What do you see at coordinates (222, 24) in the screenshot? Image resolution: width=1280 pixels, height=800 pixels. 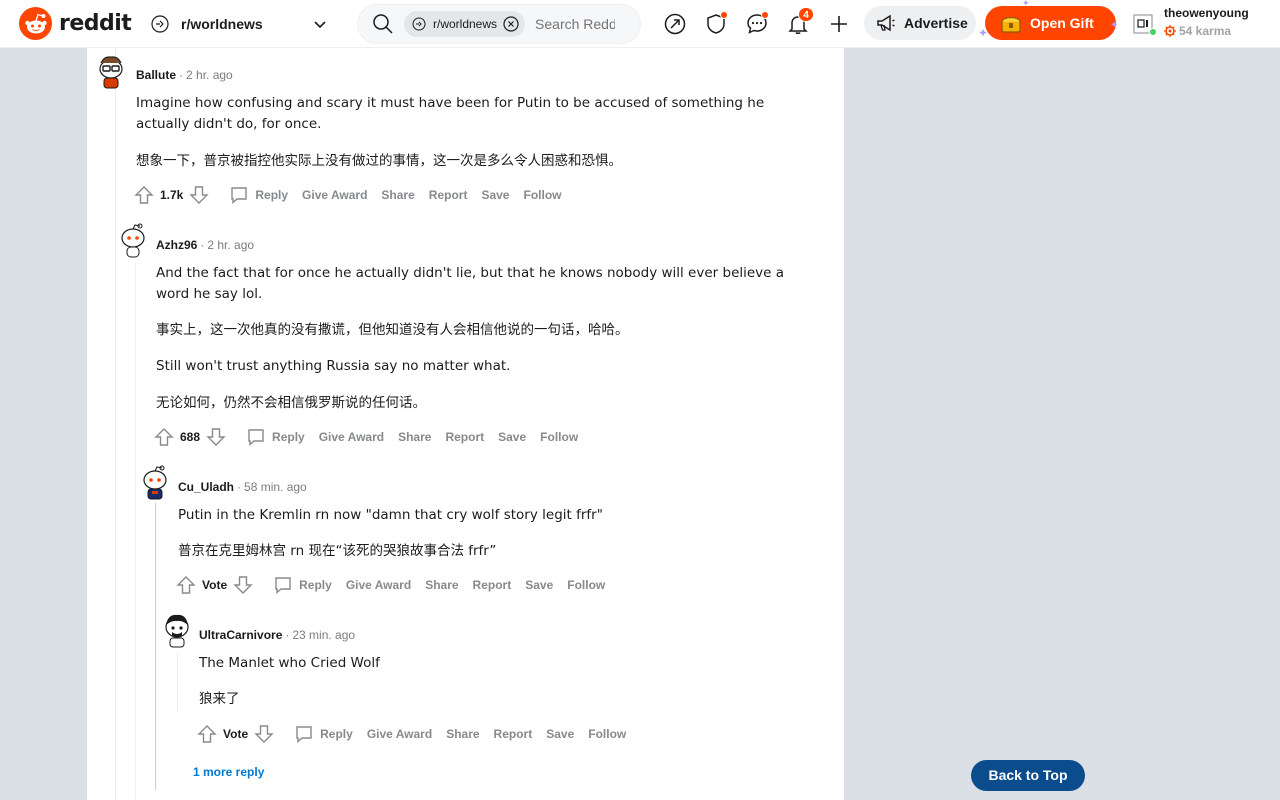 I see `community-name: r/worldnews` at bounding box center [222, 24].